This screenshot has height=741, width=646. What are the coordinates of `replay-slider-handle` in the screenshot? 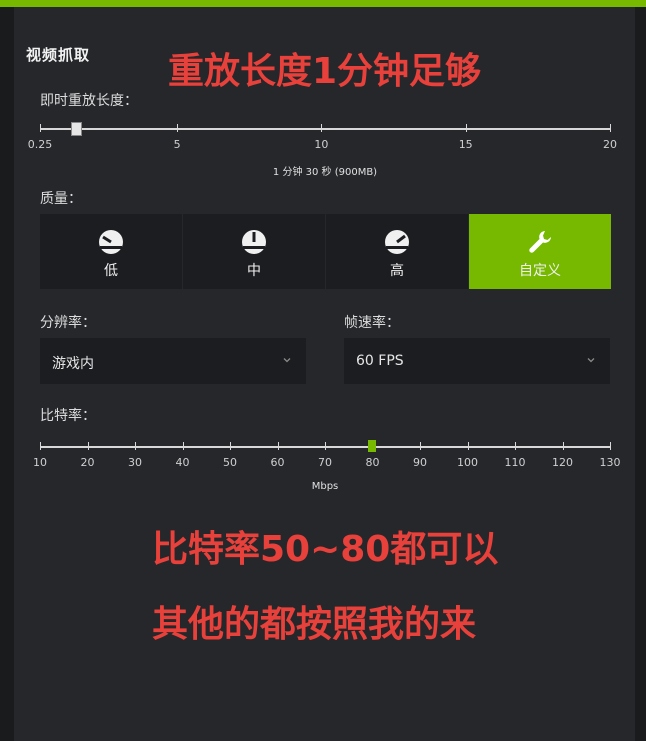 It's located at (77, 129).